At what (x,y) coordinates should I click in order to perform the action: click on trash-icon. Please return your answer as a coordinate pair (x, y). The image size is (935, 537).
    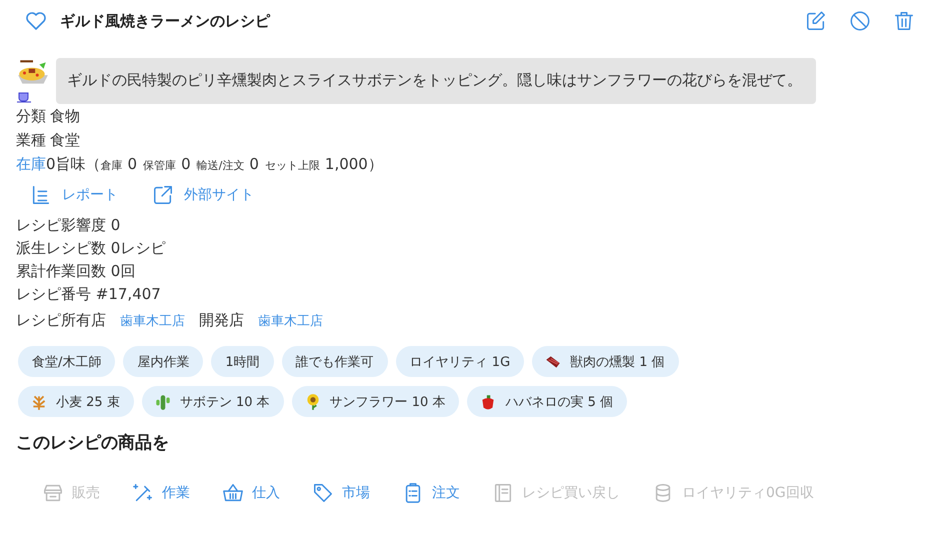
    Looking at the image, I should click on (904, 21).